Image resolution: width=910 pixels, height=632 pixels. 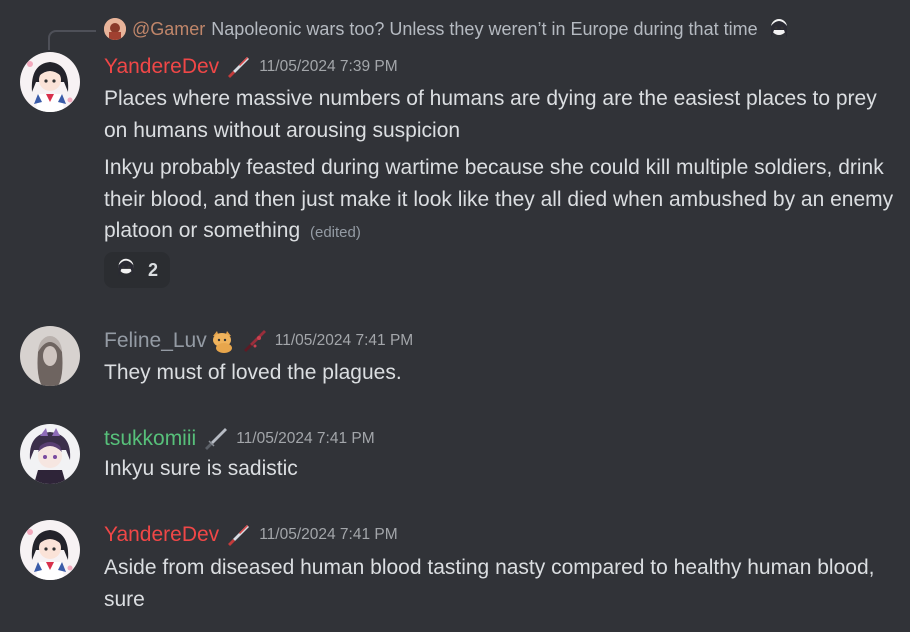 What do you see at coordinates (254, 341) in the screenshot?
I see `bloody-knife-icon` at bounding box center [254, 341].